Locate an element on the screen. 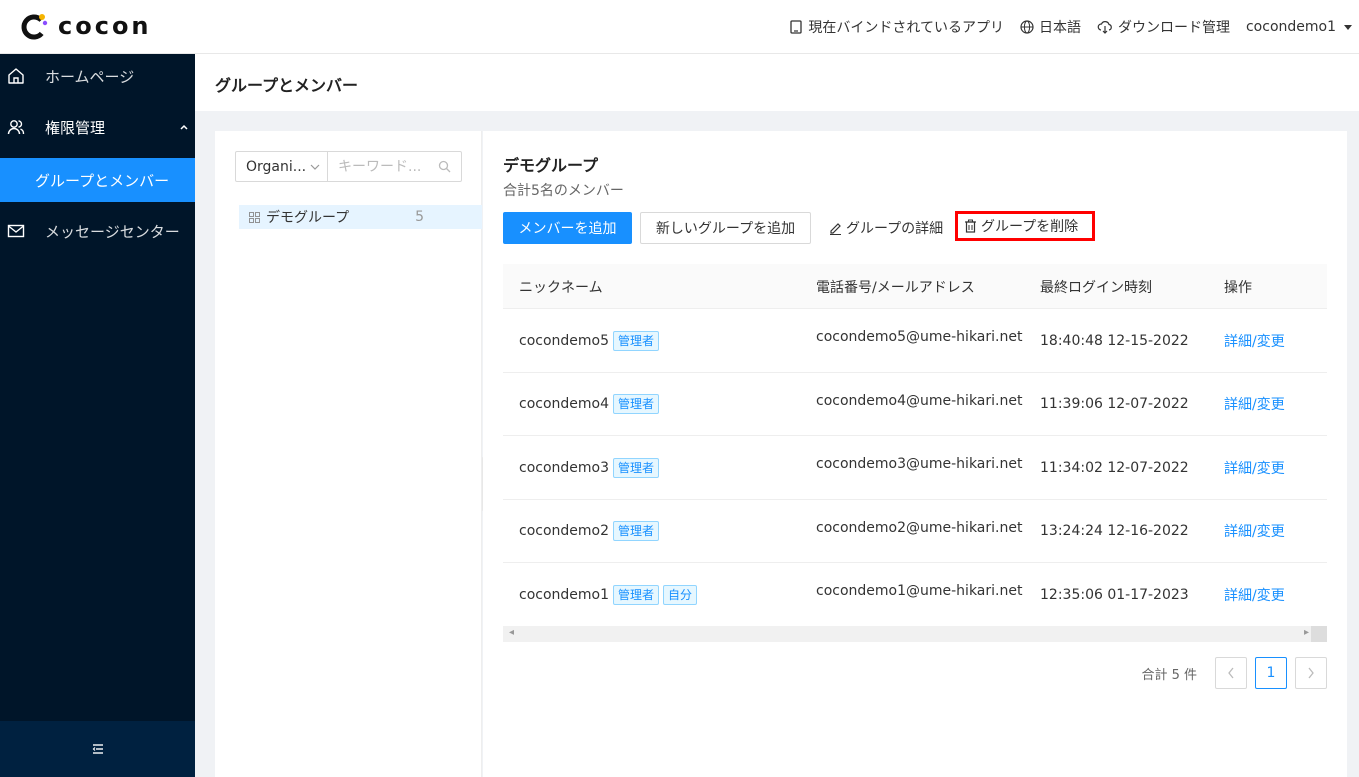 This screenshot has height=777, width=1359. top-menu: 現在バインドされているアプリ 日本語 ダウンロード管理 cocondemo1 is located at coordinates (1074, 27).